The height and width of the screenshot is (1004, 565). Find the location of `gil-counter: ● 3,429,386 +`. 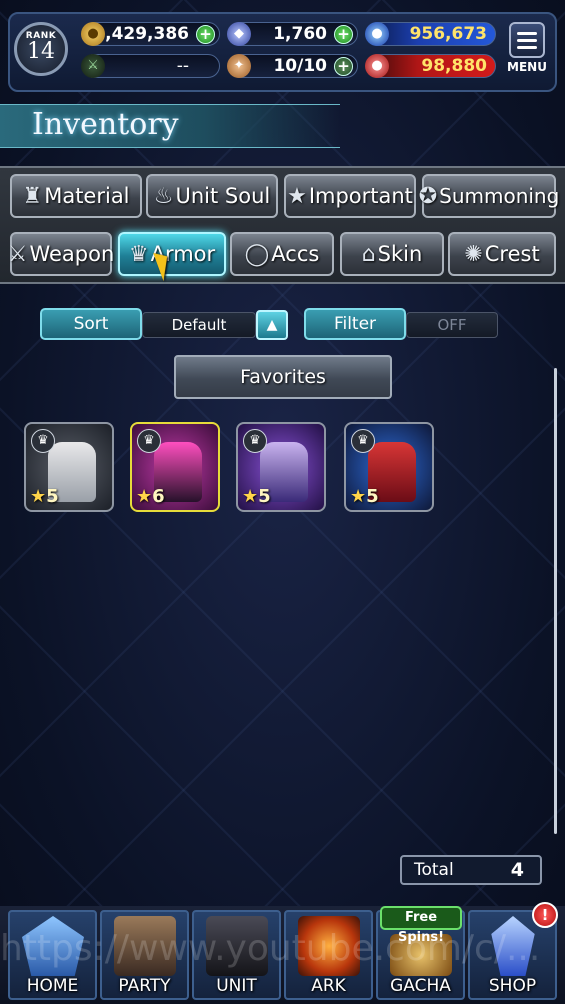

gil-counter: ● 3,429,386 + is located at coordinates (150, 34).